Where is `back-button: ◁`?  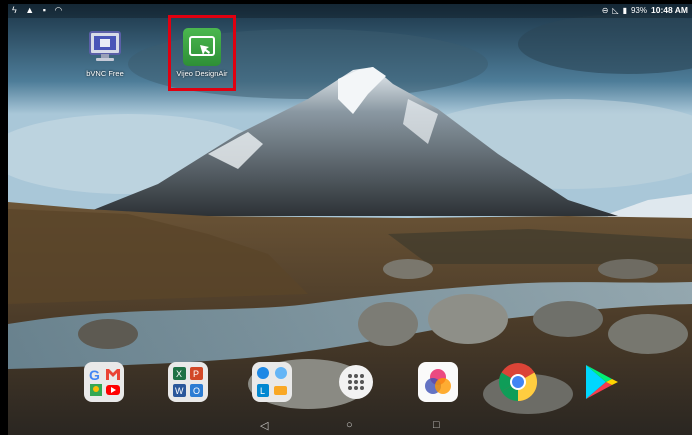 back-button: ◁ is located at coordinates (264, 425).